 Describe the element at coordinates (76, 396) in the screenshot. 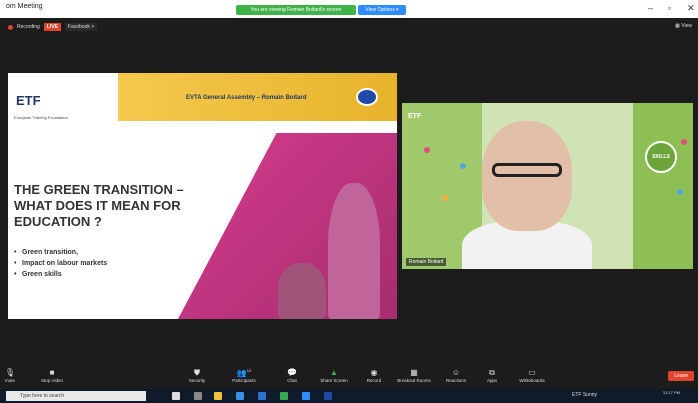

I see `taskbar-search-input: Type here to search` at that location.